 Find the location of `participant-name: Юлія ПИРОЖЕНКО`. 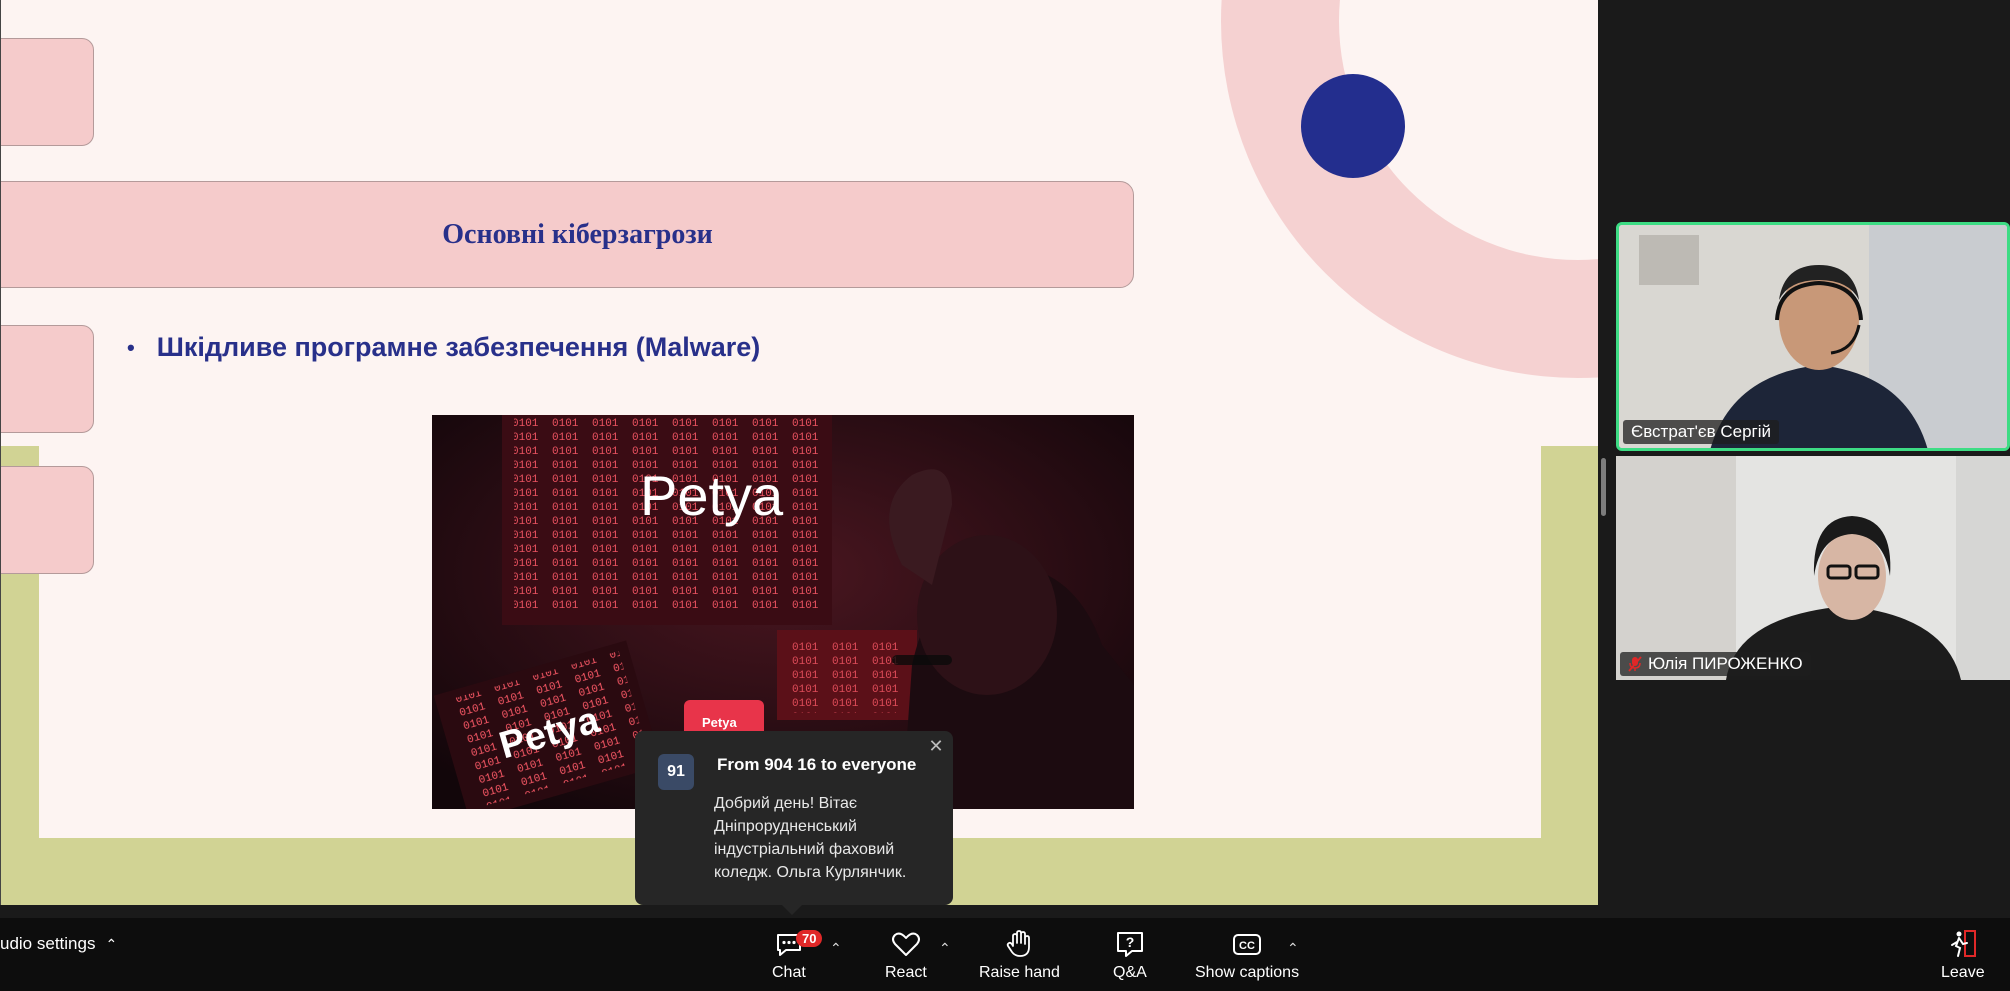

participant-name: Юлія ПИРОЖЕНКО is located at coordinates (1725, 663).